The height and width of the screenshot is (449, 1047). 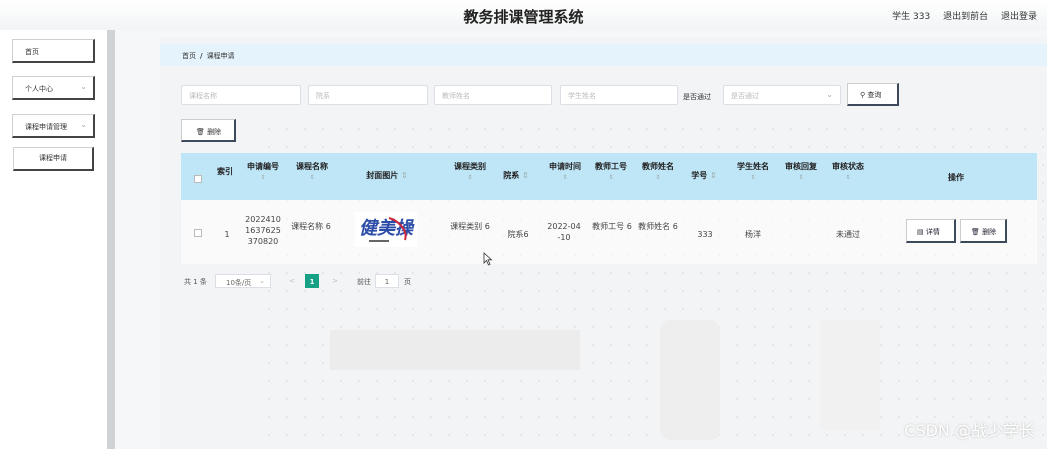 I want to click on col-label: 课程名称, so click(x=312, y=166).